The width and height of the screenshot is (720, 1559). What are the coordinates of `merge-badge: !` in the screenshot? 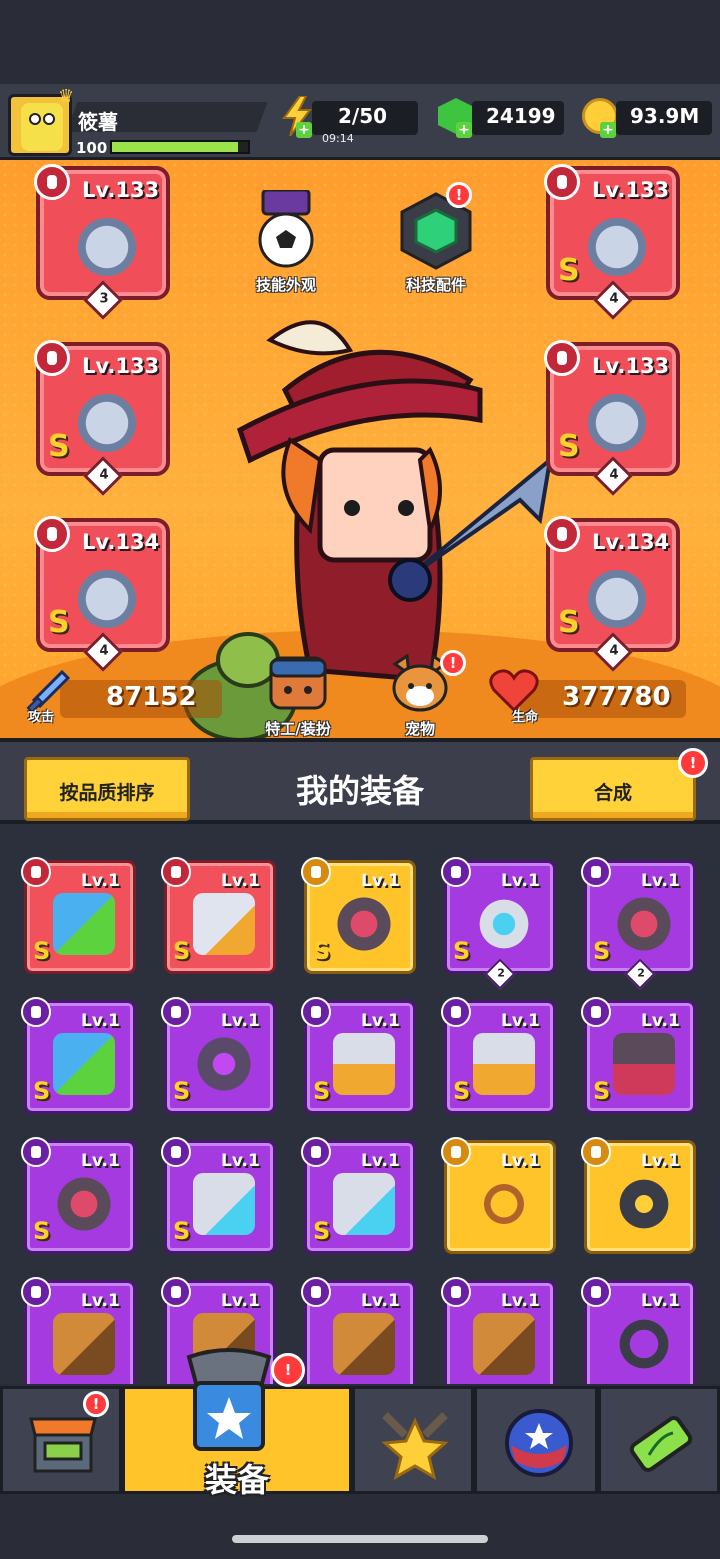 It's located at (693, 763).